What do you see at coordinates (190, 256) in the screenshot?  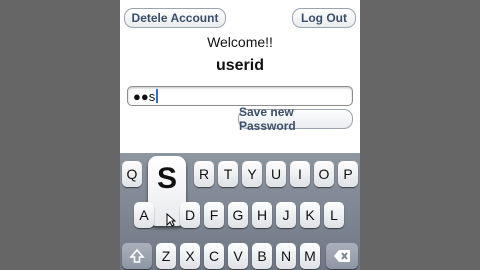 I see `key-x: X` at bounding box center [190, 256].